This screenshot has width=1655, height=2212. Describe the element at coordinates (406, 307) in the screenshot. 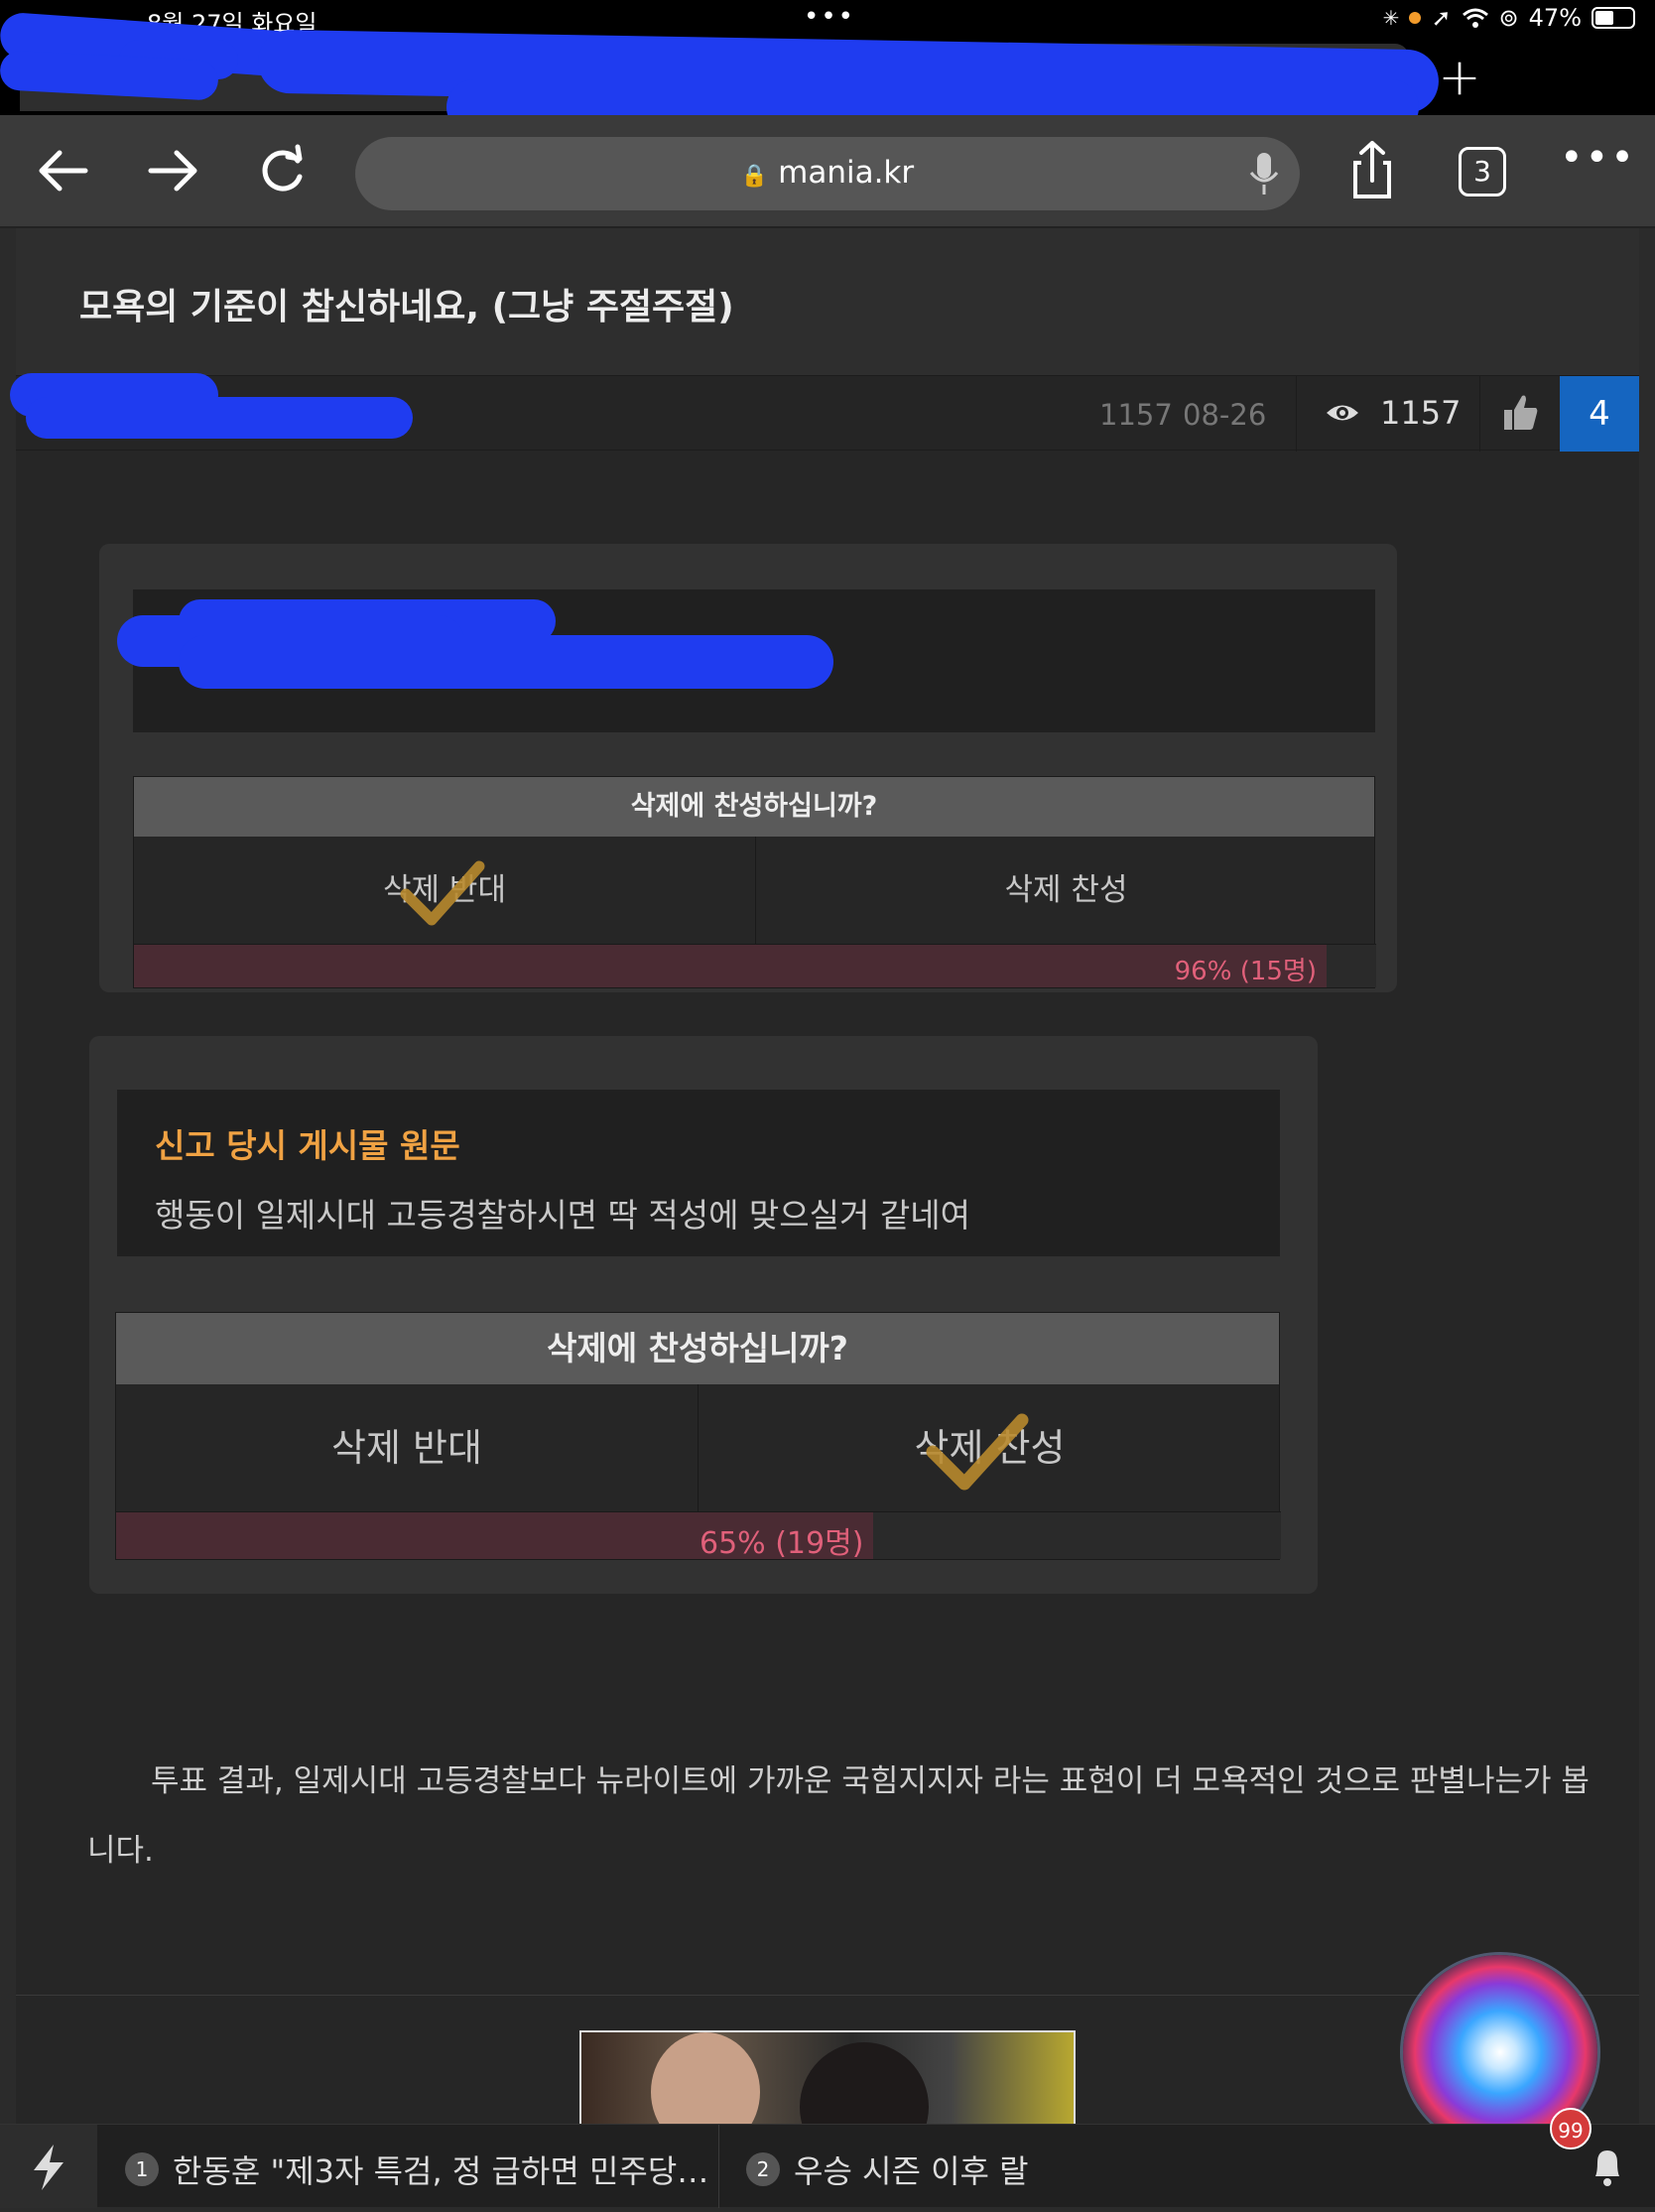

I see `post-title: 모욕의 기준이 참신하네요, (그냥 주절주절)` at that location.